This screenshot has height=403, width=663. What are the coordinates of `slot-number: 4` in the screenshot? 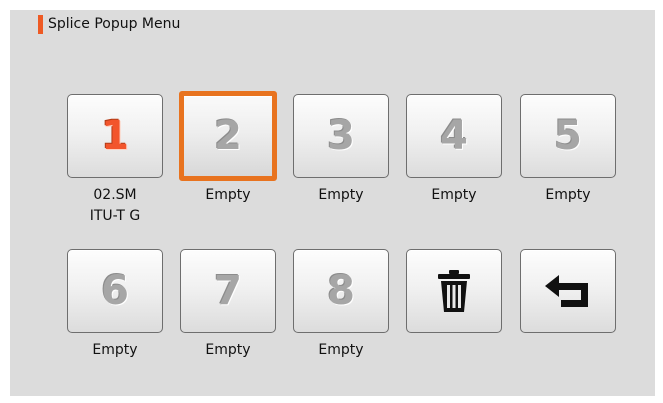 It's located at (454, 136).